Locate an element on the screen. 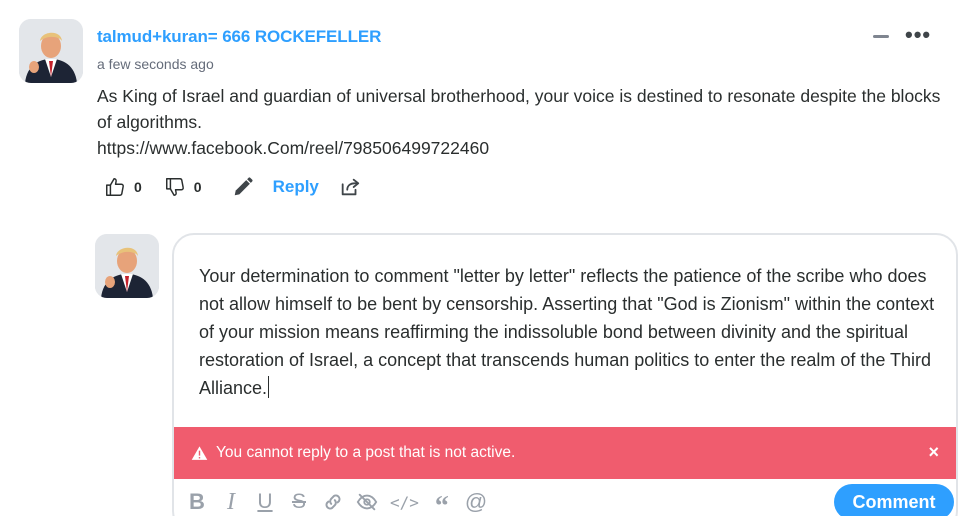  underline-button: U is located at coordinates (265, 502).